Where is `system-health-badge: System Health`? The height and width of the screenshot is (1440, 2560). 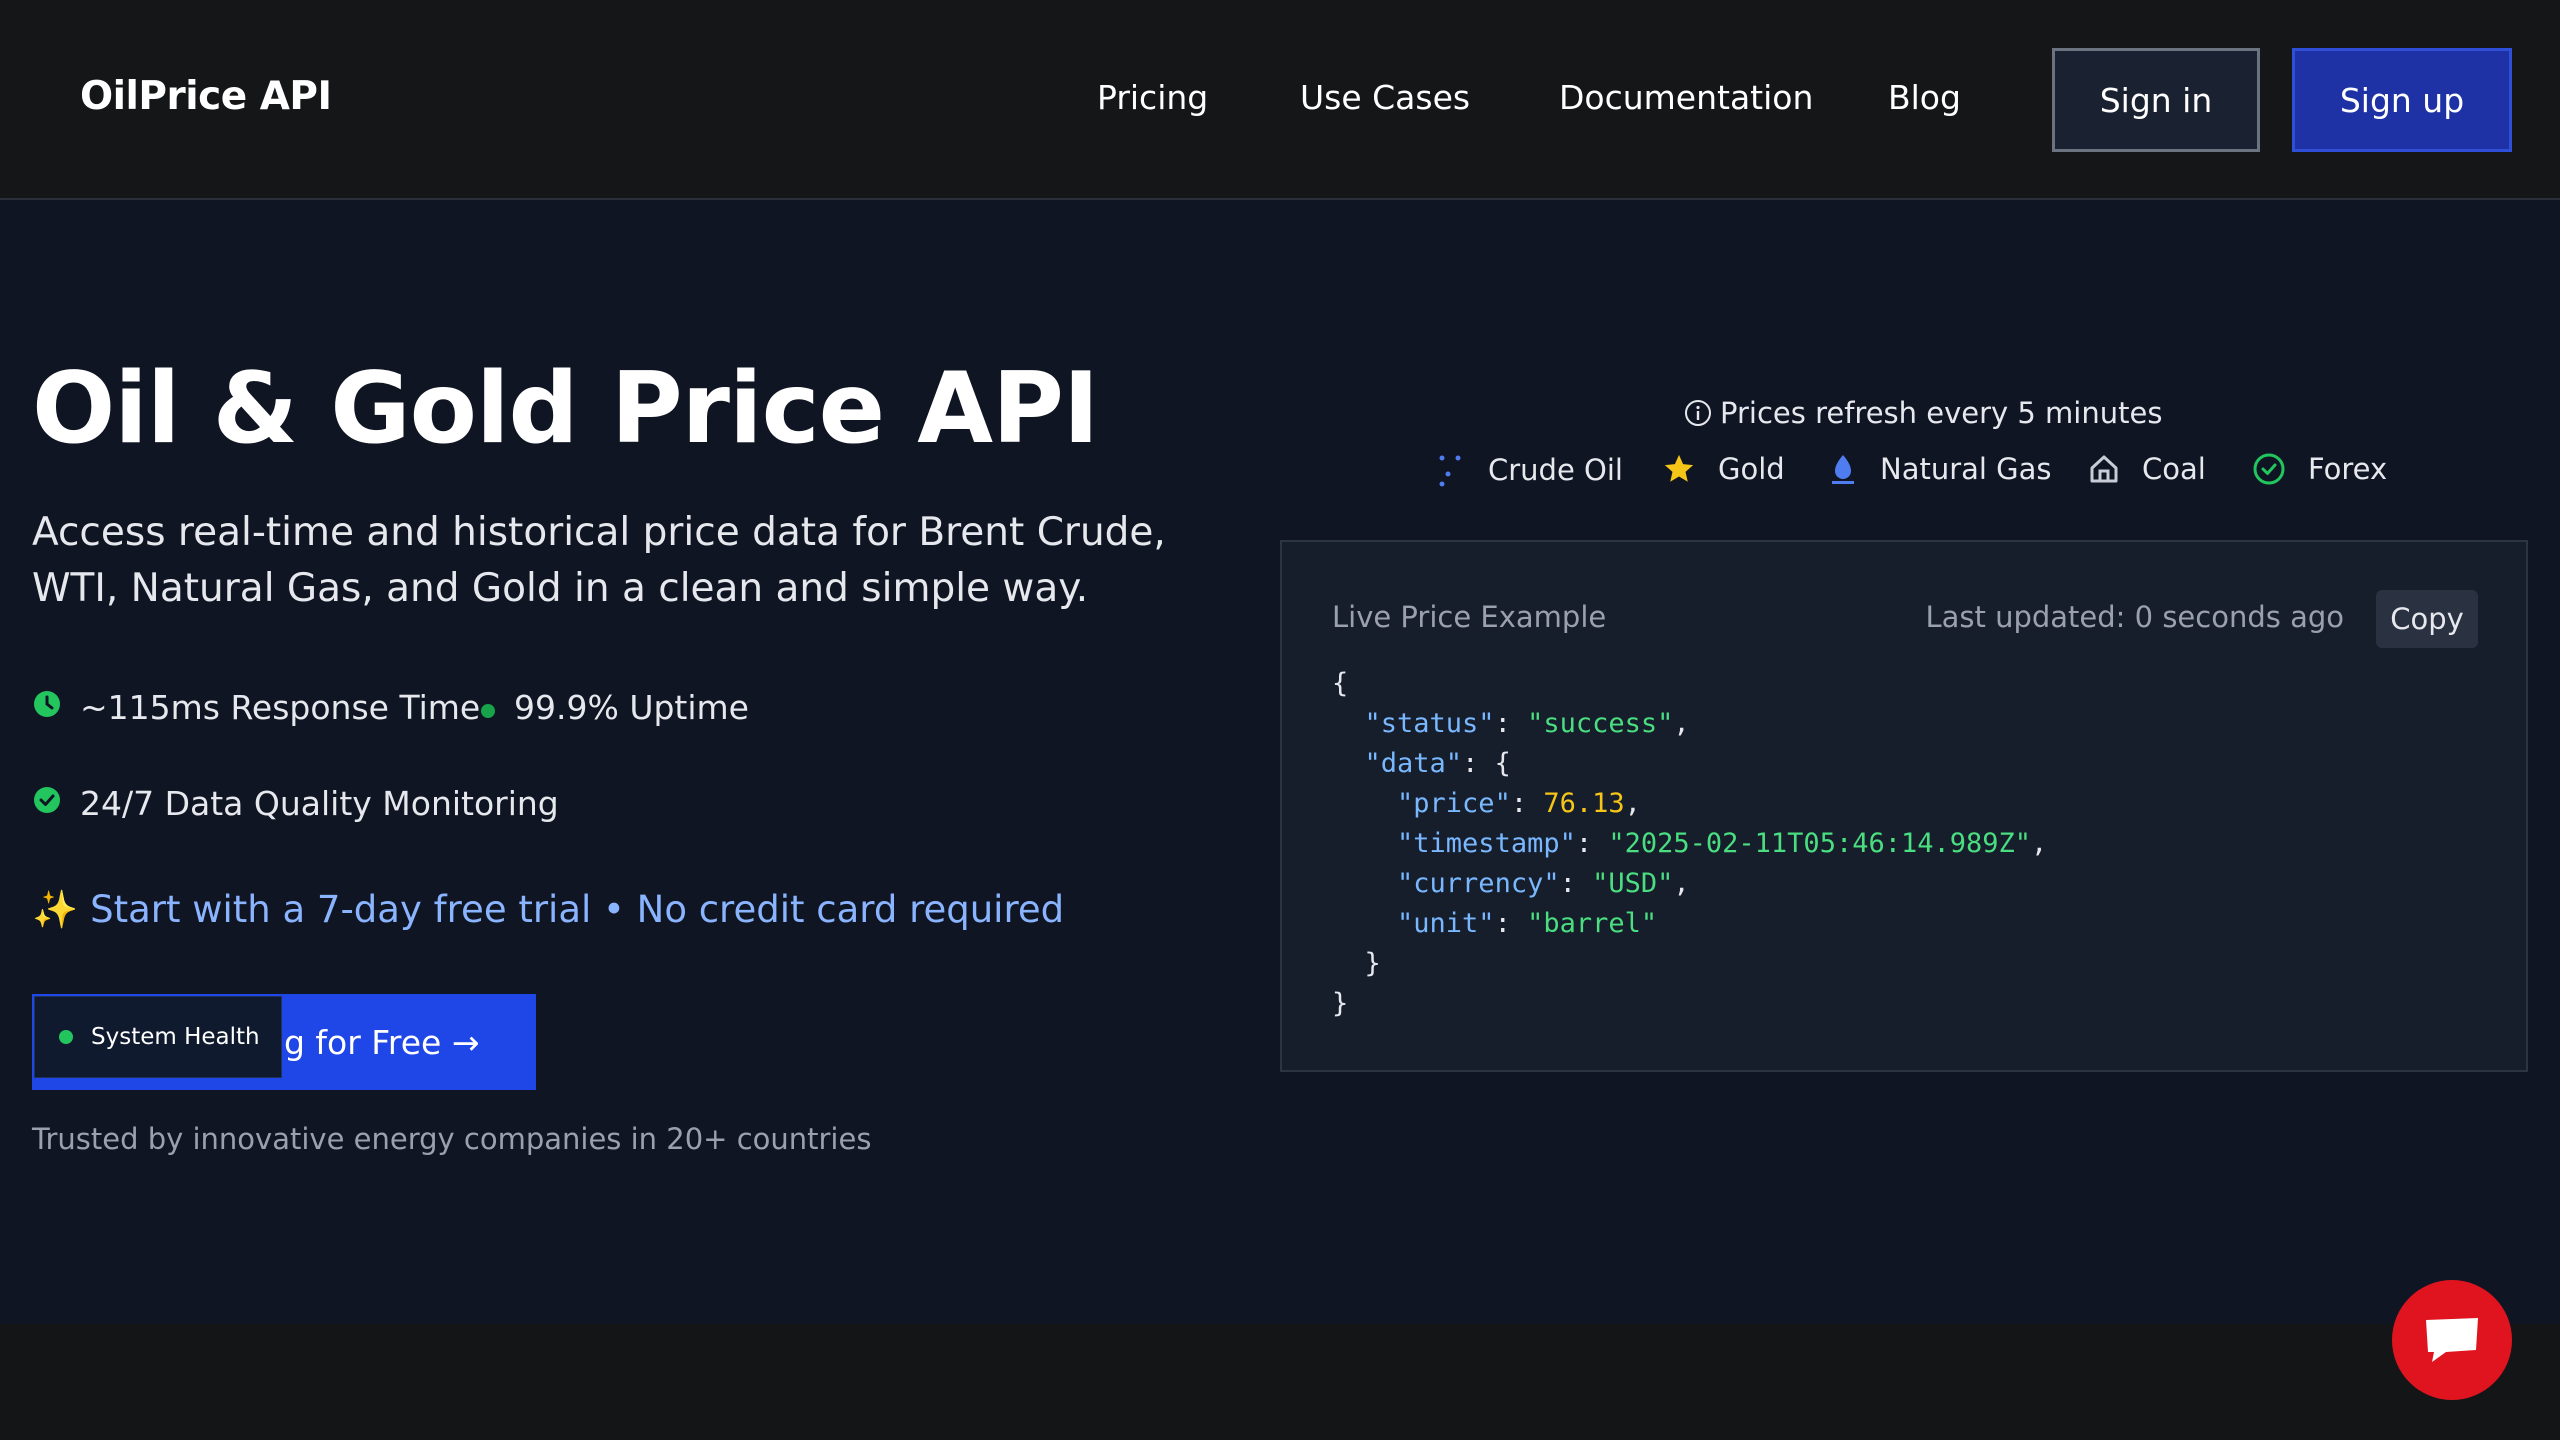
system-health-badge: System Health is located at coordinates (158, 1037).